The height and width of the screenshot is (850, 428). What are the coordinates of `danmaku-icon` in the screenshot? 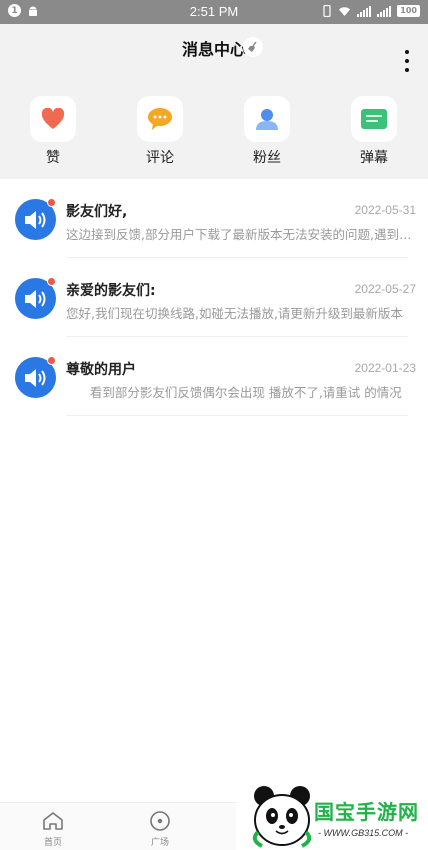 It's located at (374, 119).